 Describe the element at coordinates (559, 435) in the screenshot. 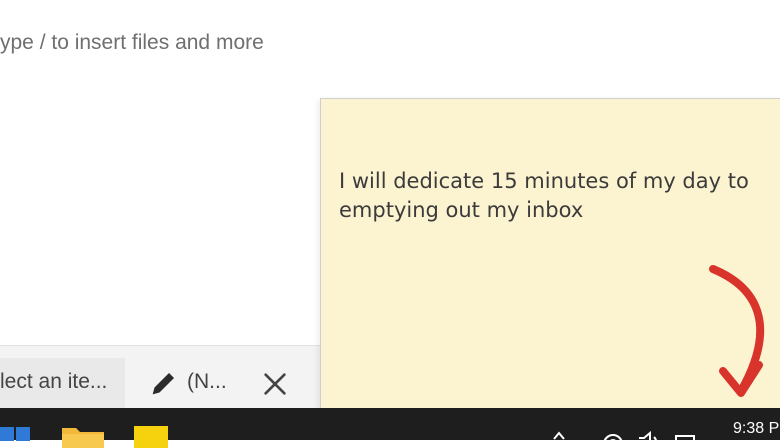

I see `chevron-up-icon` at that location.